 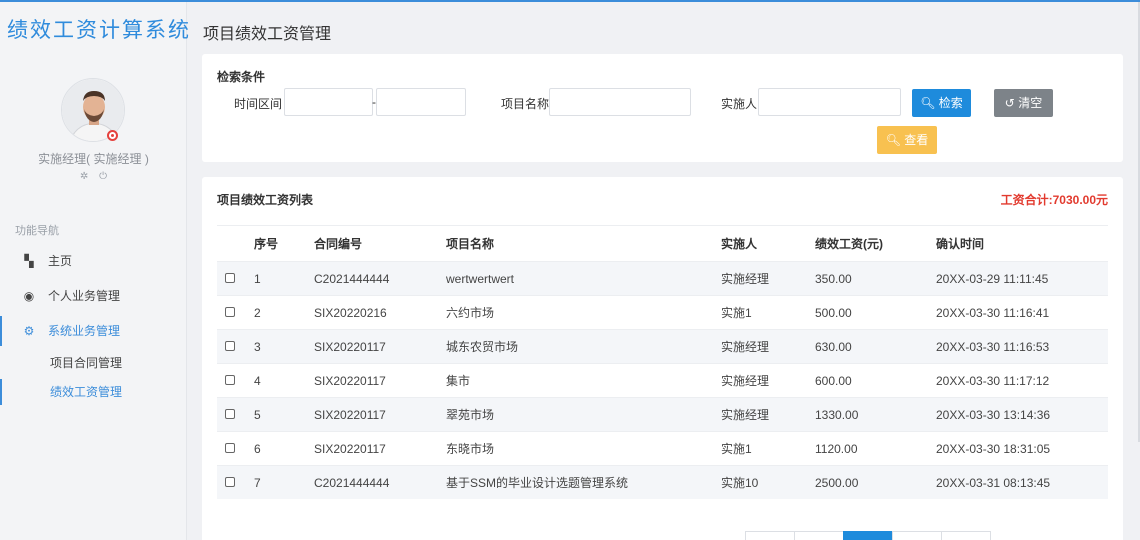 What do you see at coordinates (458, 381) in the screenshot?
I see `cell-project: 集市` at bounding box center [458, 381].